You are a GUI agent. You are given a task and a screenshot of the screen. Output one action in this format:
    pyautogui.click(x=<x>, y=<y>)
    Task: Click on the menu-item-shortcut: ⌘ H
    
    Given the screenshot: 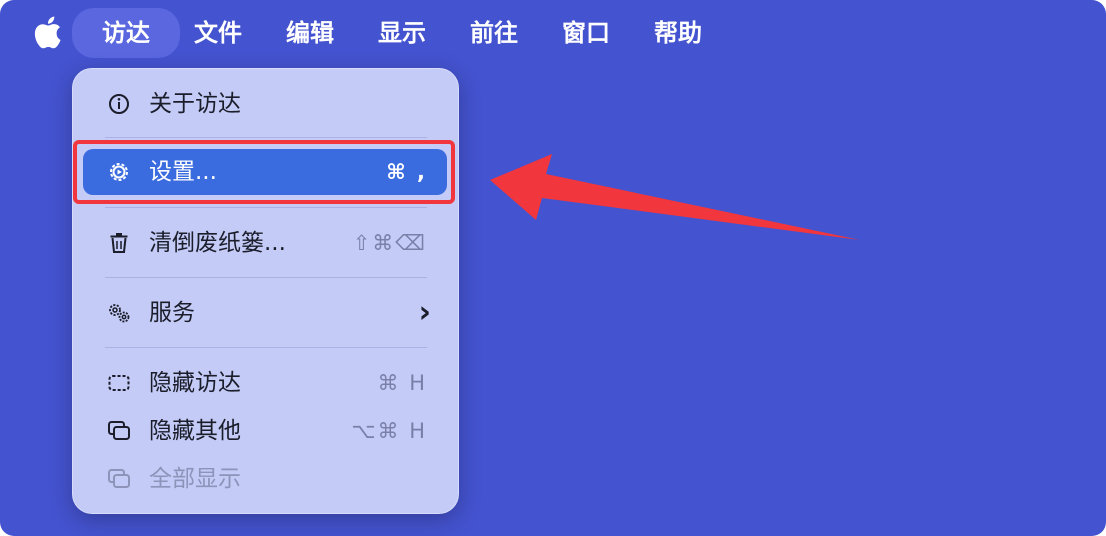 What is the action you would take?
    pyautogui.click(x=402, y=383)
    